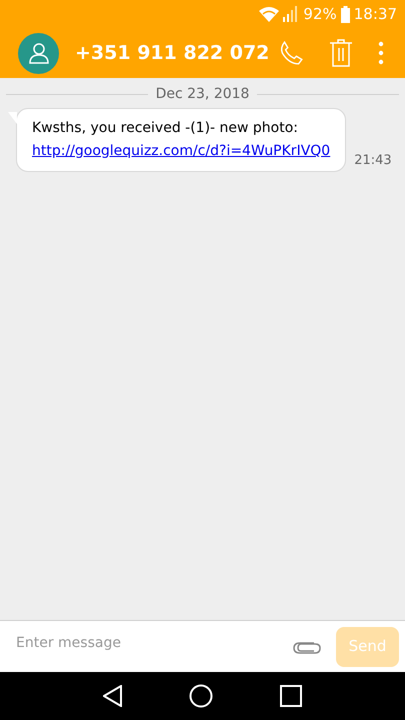 The height and width of the screenshot is (720, 405). I want to click on contact-avatar, so click(38, 53).